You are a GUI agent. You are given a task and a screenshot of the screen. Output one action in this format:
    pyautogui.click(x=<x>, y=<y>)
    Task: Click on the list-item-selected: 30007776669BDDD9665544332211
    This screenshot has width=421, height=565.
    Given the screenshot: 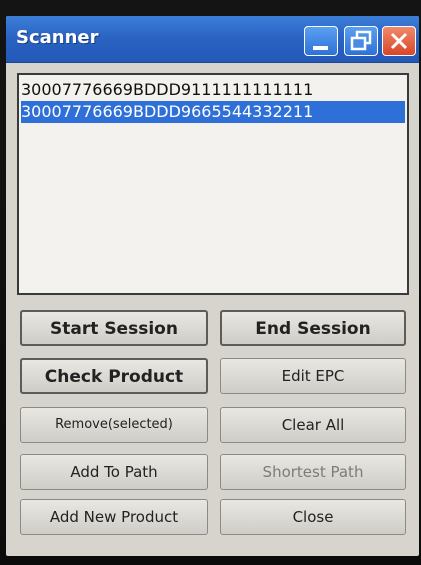 What is the action you would take?
    pyautogui.click(x=213, y=112)
    